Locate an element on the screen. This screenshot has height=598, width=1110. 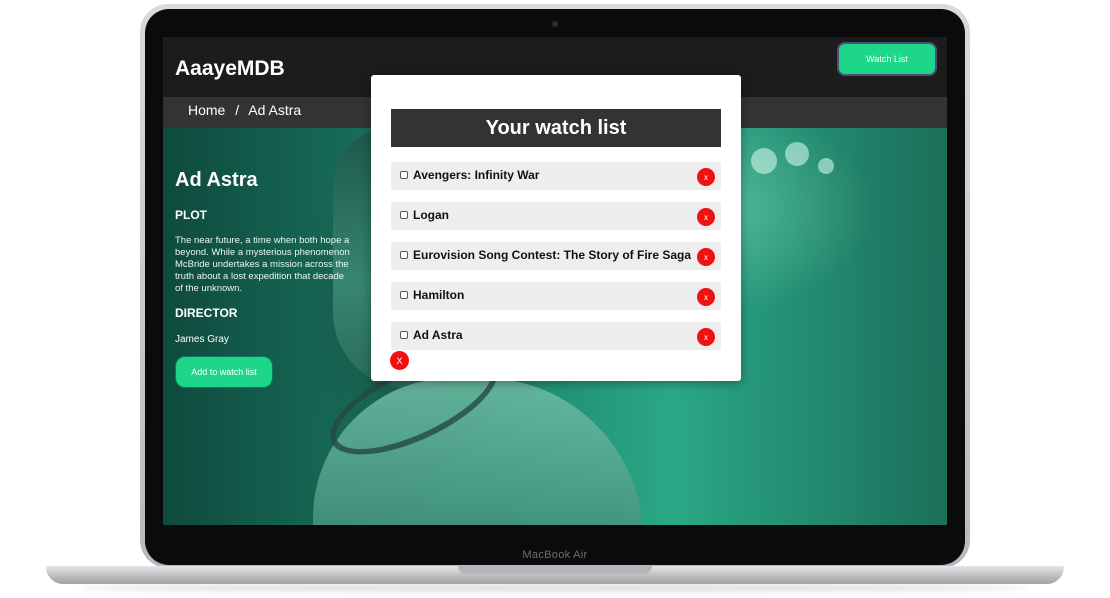
close-modal-button: X is located at coordinates (399, 360).